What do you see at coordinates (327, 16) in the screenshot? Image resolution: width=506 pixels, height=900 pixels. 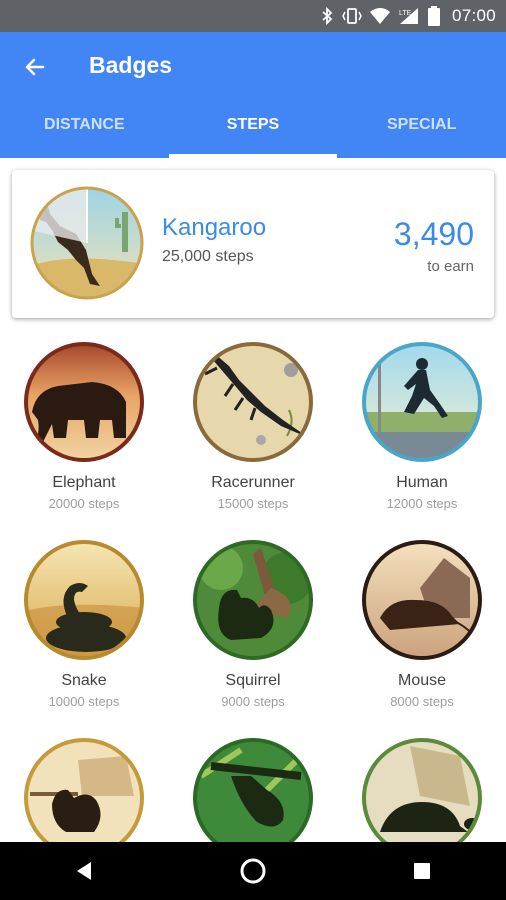 I see `bluetooth-icon` at bounding box center [327, 16].